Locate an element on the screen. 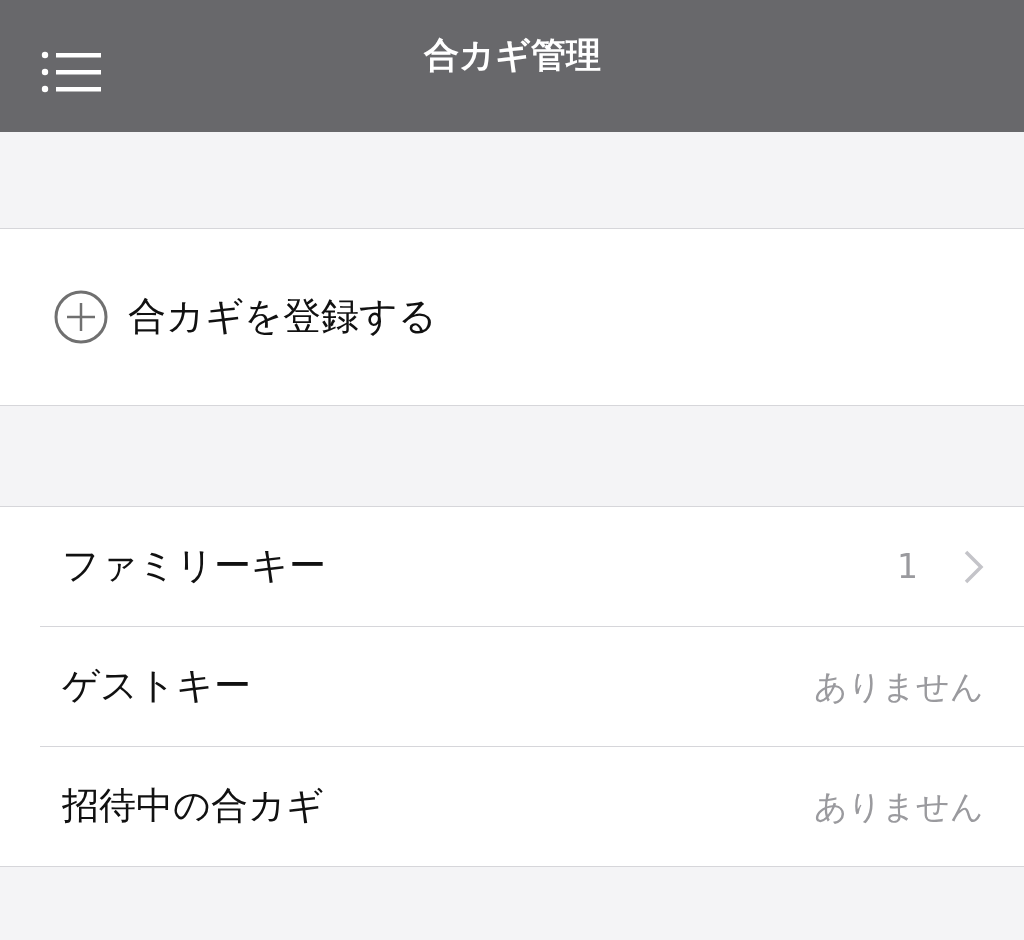 This screenshot has width=1024, height=940. item-label: ファミリーキー is located at coordinates (194, 566).